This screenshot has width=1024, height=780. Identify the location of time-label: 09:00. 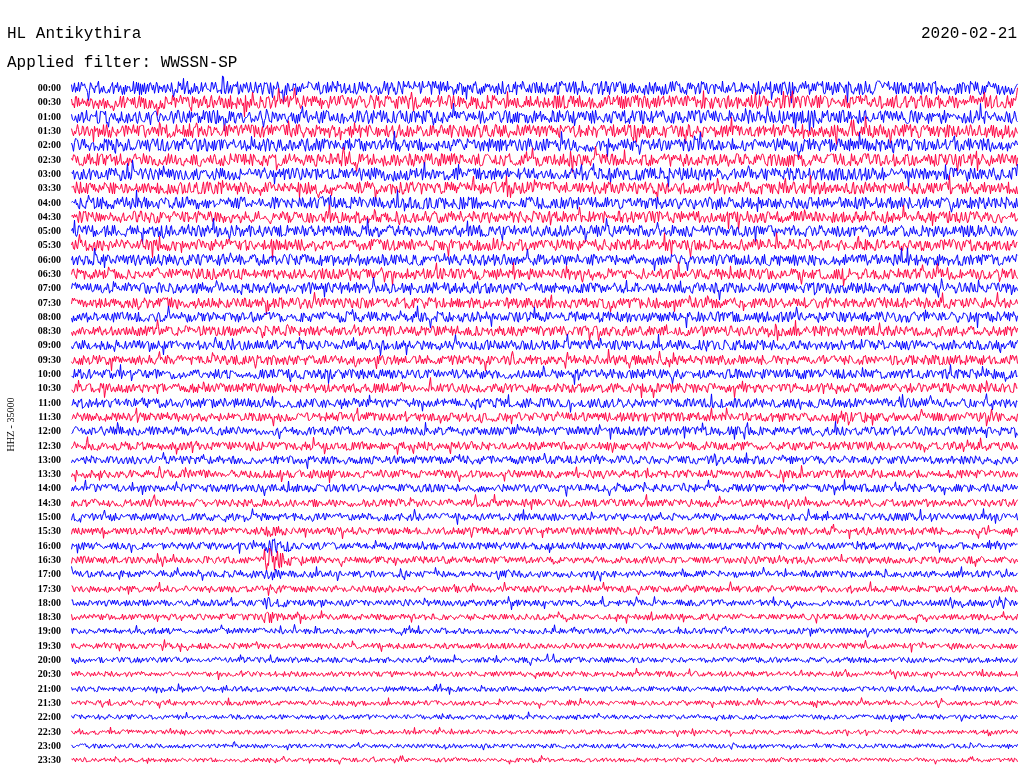
(49, 345).